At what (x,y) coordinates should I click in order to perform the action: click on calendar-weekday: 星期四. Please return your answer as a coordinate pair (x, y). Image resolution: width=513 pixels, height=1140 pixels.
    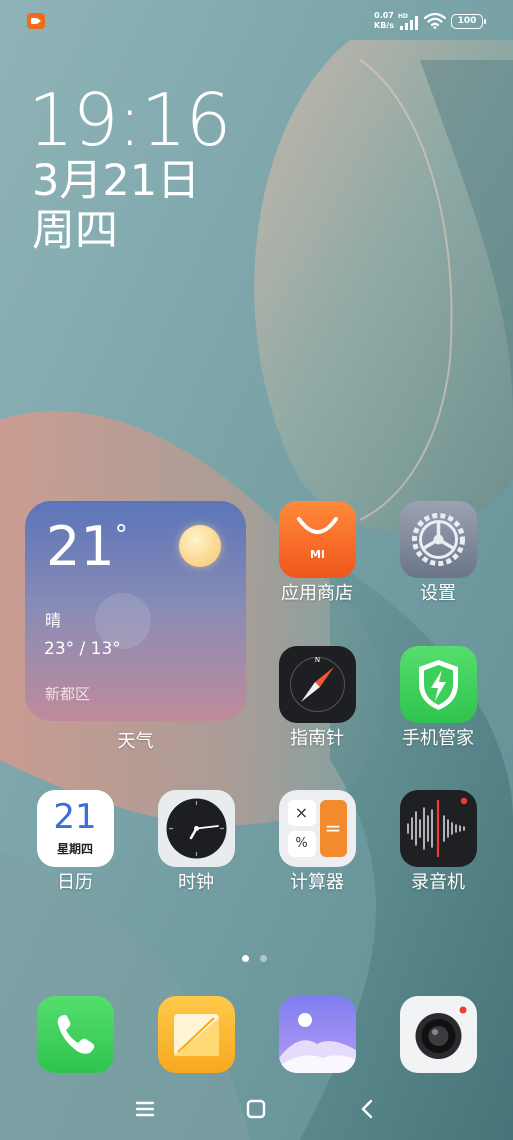
    Looking at the image, I should click on (74, 849).